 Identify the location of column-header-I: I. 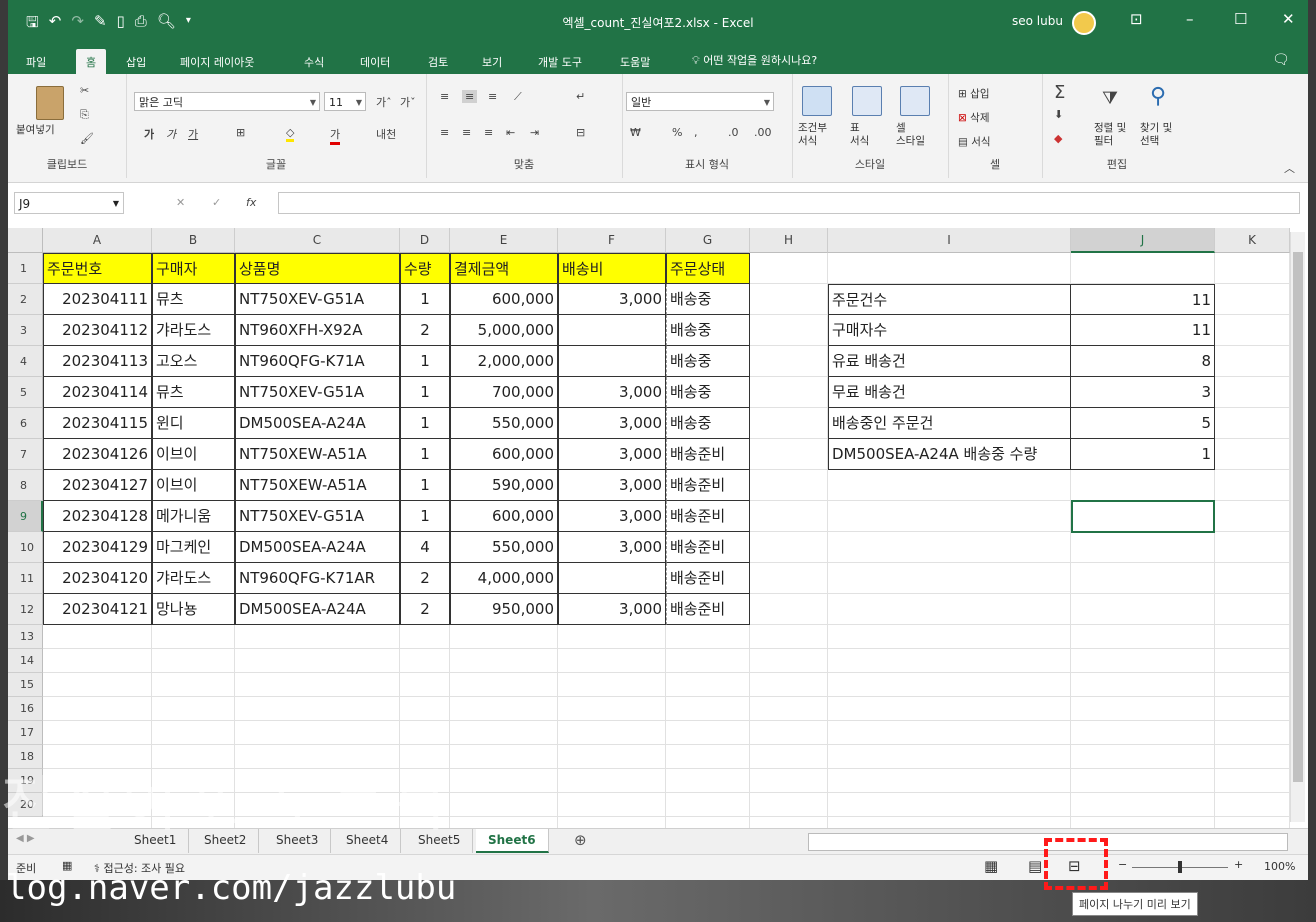
(949, 240).